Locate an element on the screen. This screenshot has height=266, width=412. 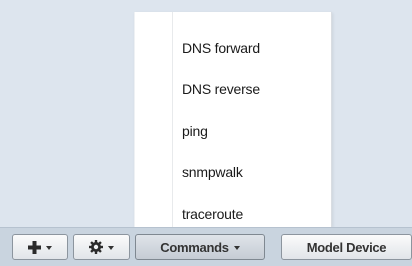
commands-button: Commands is located at coordinates (200, 247).